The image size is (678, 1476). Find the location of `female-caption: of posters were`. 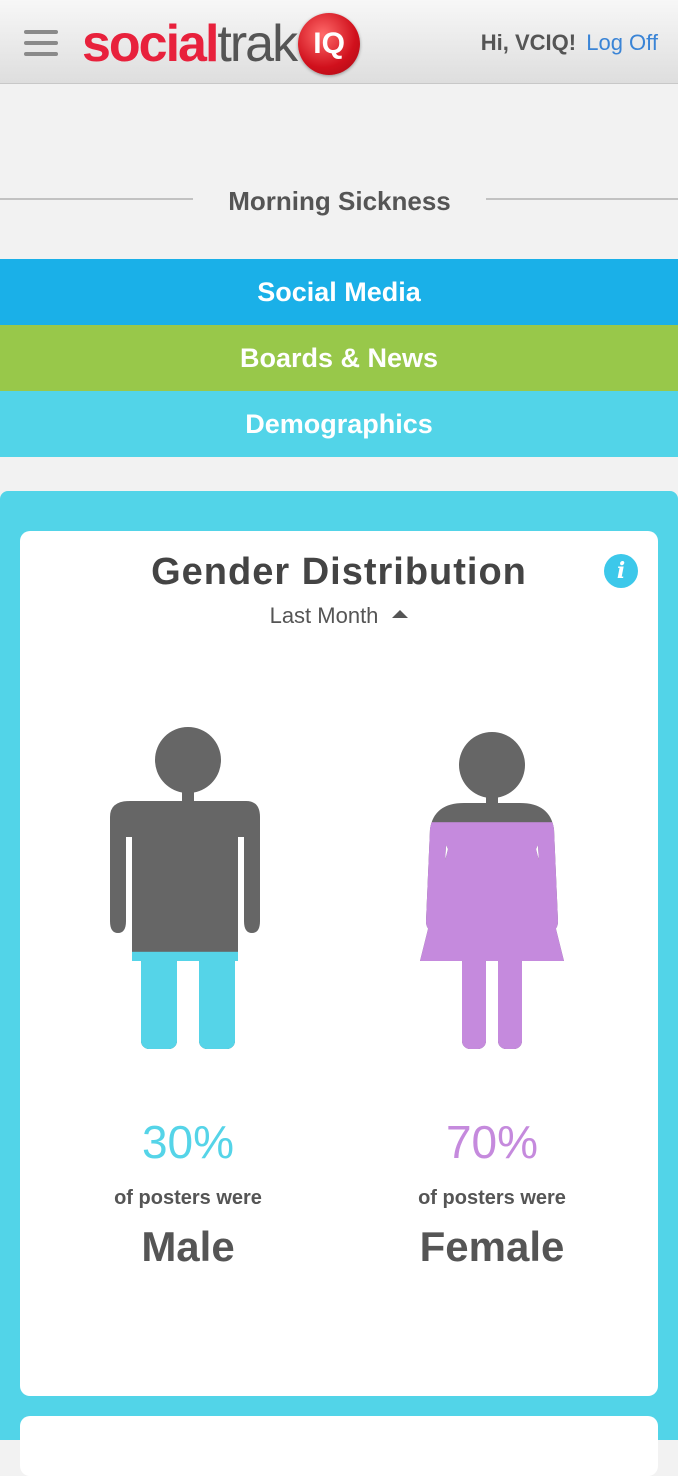

female-caption: of posters were is located at coordinates (492, 1198).